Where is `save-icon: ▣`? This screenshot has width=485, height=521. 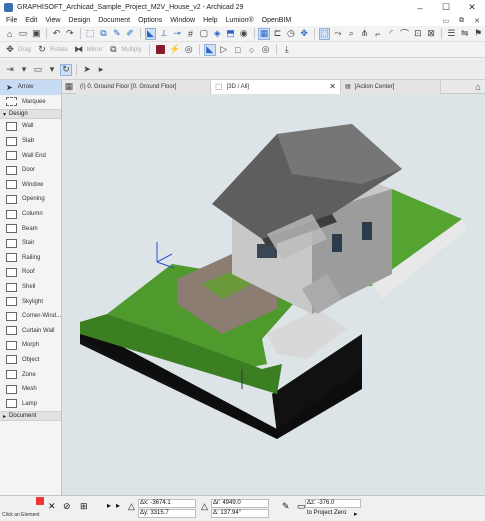 save-icon: ▣ is located at coordinates (36, 34).